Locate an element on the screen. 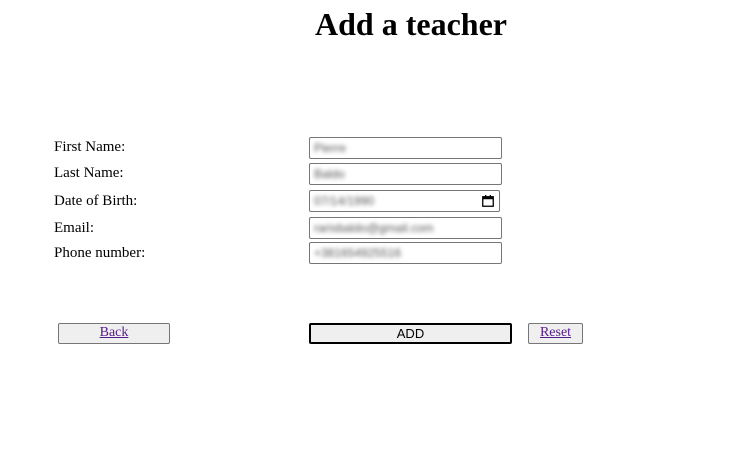  date-of-birth-field: 07/14/1990 is located at coordinates (404, 201).